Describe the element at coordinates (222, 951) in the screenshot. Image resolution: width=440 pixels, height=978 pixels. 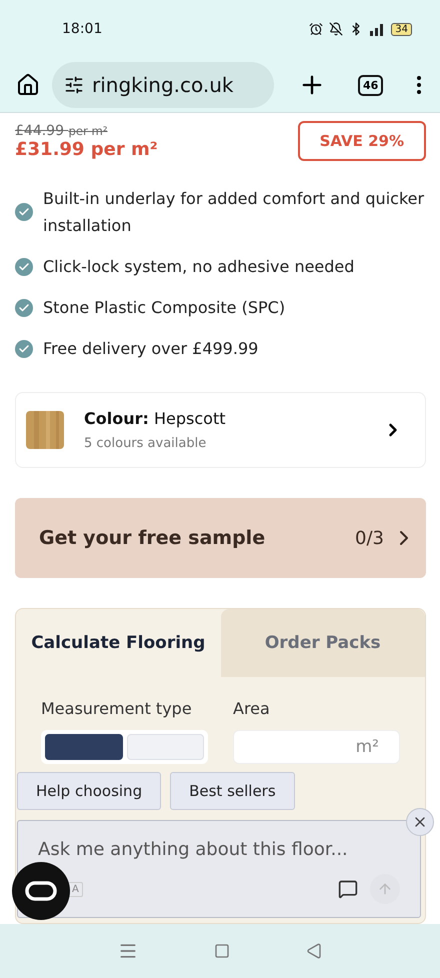
I see `home-nav-icon` at that location.